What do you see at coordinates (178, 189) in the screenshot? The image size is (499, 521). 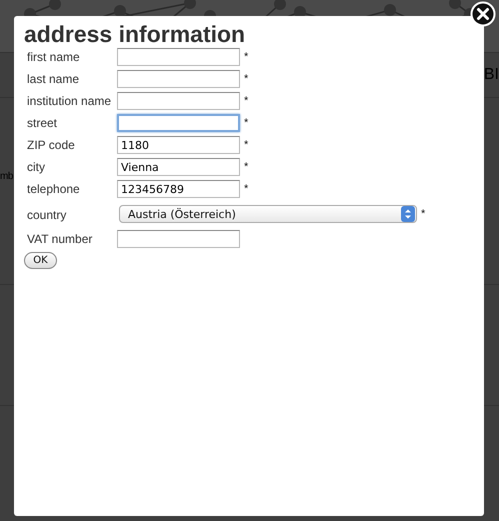 I see `text-field: 123456789` at bounding box center [178, 189].